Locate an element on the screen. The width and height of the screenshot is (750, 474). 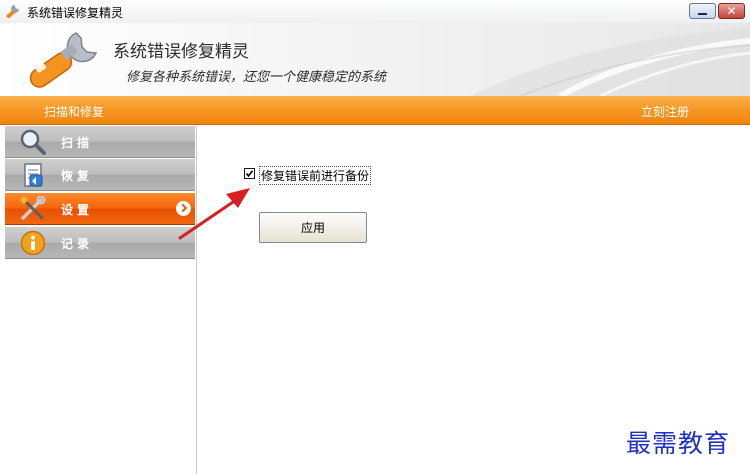
minimize-button is located at coordinates (702, 11).